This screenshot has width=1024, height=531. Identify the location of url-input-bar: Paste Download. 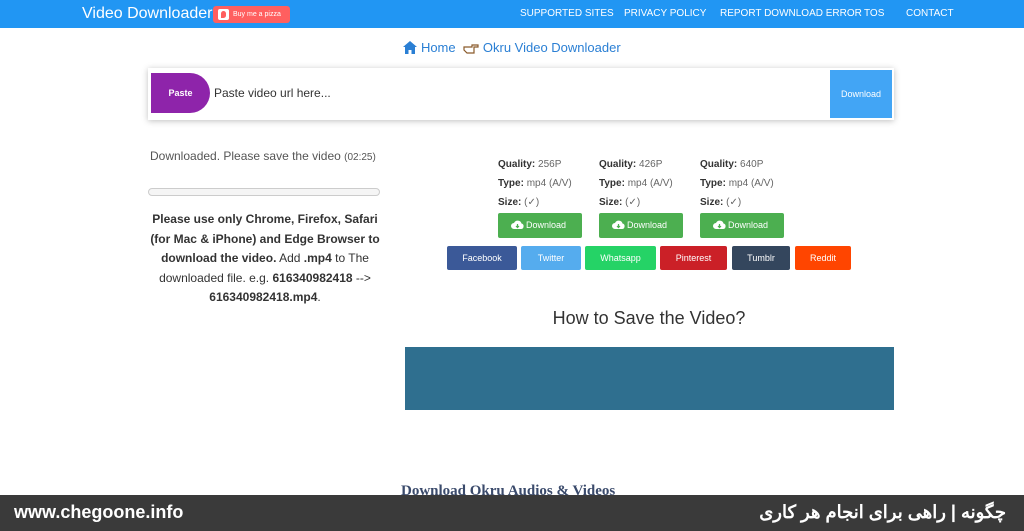
(521, 94).